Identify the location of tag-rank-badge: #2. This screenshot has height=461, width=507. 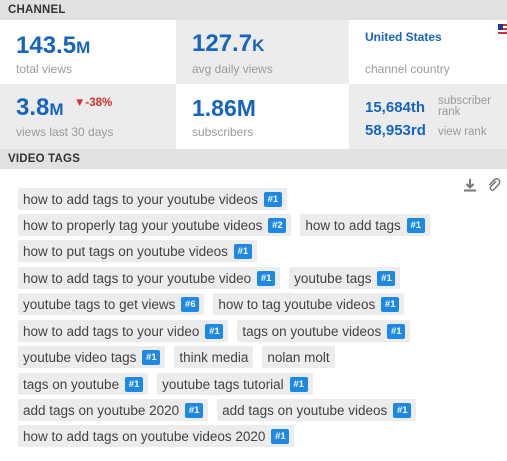
(277, 225).